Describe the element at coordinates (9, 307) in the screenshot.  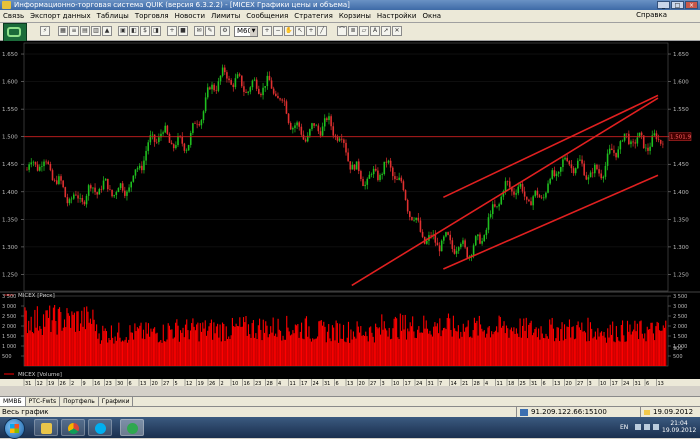
I see `volume-tick-label-left: 3 000` at that location.